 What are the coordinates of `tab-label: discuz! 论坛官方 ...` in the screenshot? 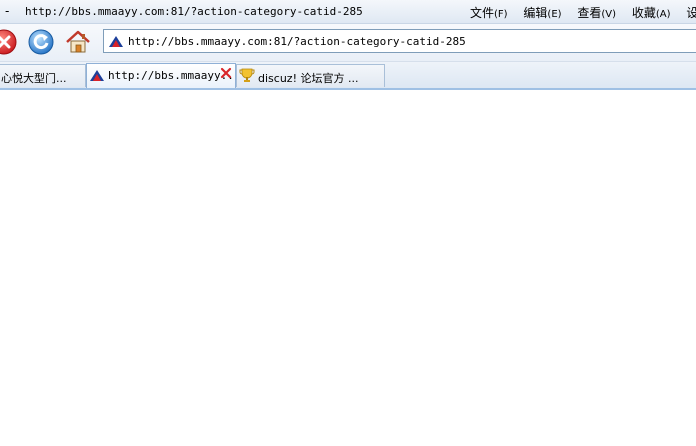 It's located at (308, 78).